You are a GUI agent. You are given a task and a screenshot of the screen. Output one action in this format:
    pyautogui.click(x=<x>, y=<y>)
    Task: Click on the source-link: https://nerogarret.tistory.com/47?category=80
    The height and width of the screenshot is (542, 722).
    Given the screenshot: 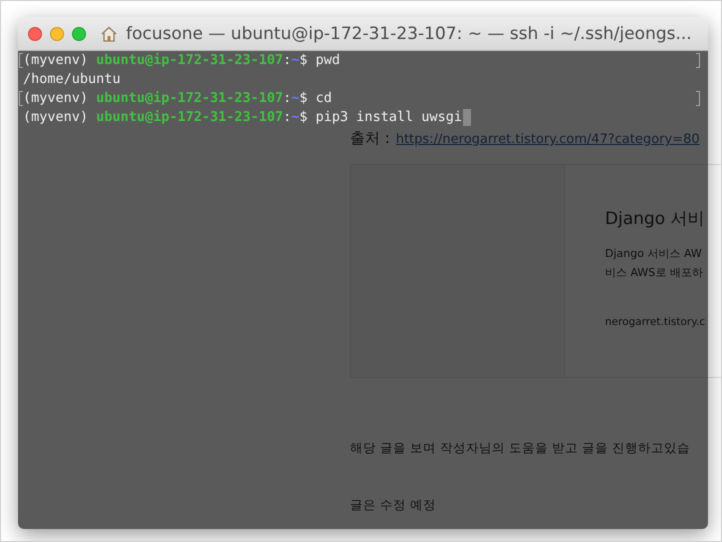 What is the action you would take?
    pyautogui.click(x=548, y=139)
    